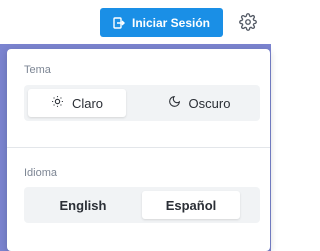 The height and width of the screenshot is (251, 320). I want to click on gear-icon, so click(248, 22).